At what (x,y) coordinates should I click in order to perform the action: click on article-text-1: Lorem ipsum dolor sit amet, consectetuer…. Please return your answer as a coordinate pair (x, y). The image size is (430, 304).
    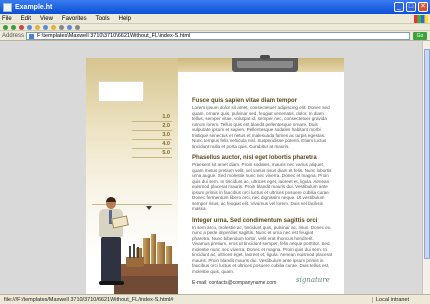
    Looking at the image, I should click on (261, 127).